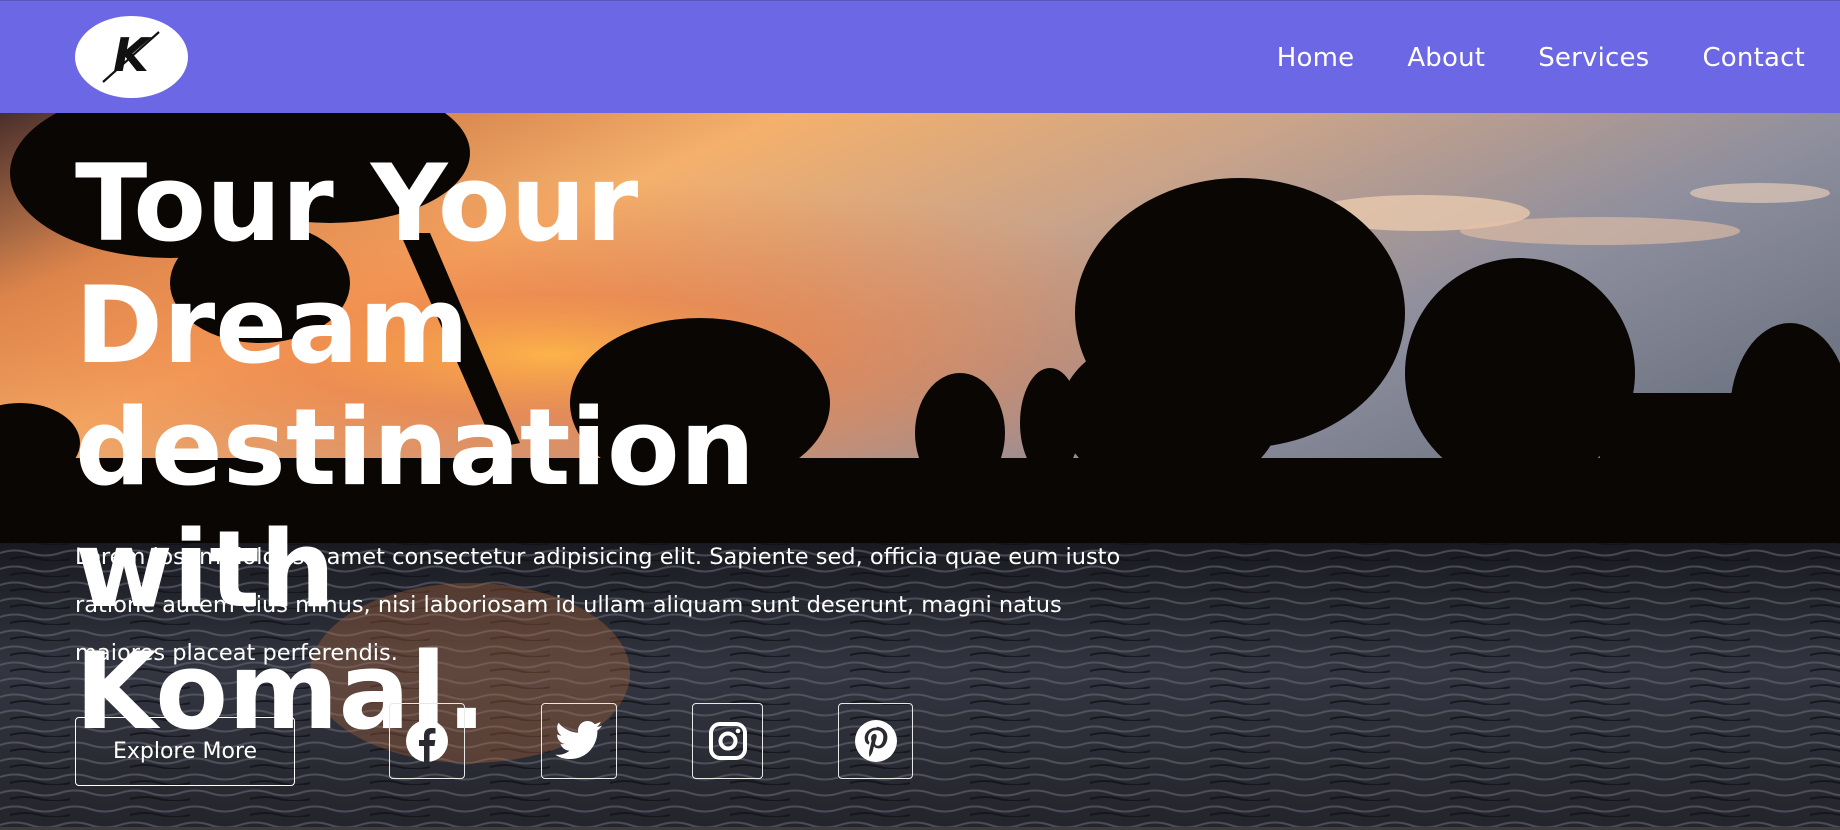  I want to click on logo-mark-icon: K, so click(131, 55).